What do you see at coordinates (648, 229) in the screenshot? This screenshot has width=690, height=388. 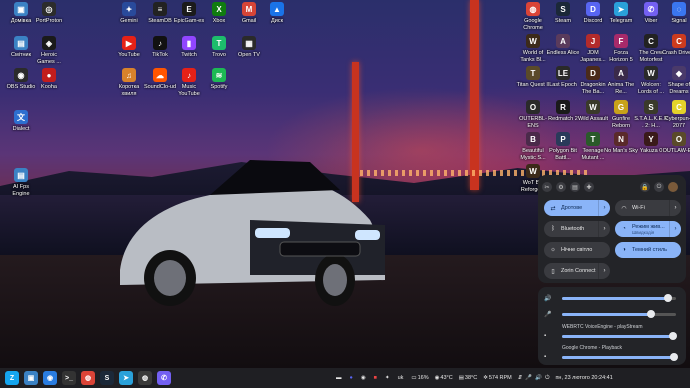 I see `power-mode-toggle: ◔ Режим жив... Швидкодія ›` at bounding box center [648, 229].